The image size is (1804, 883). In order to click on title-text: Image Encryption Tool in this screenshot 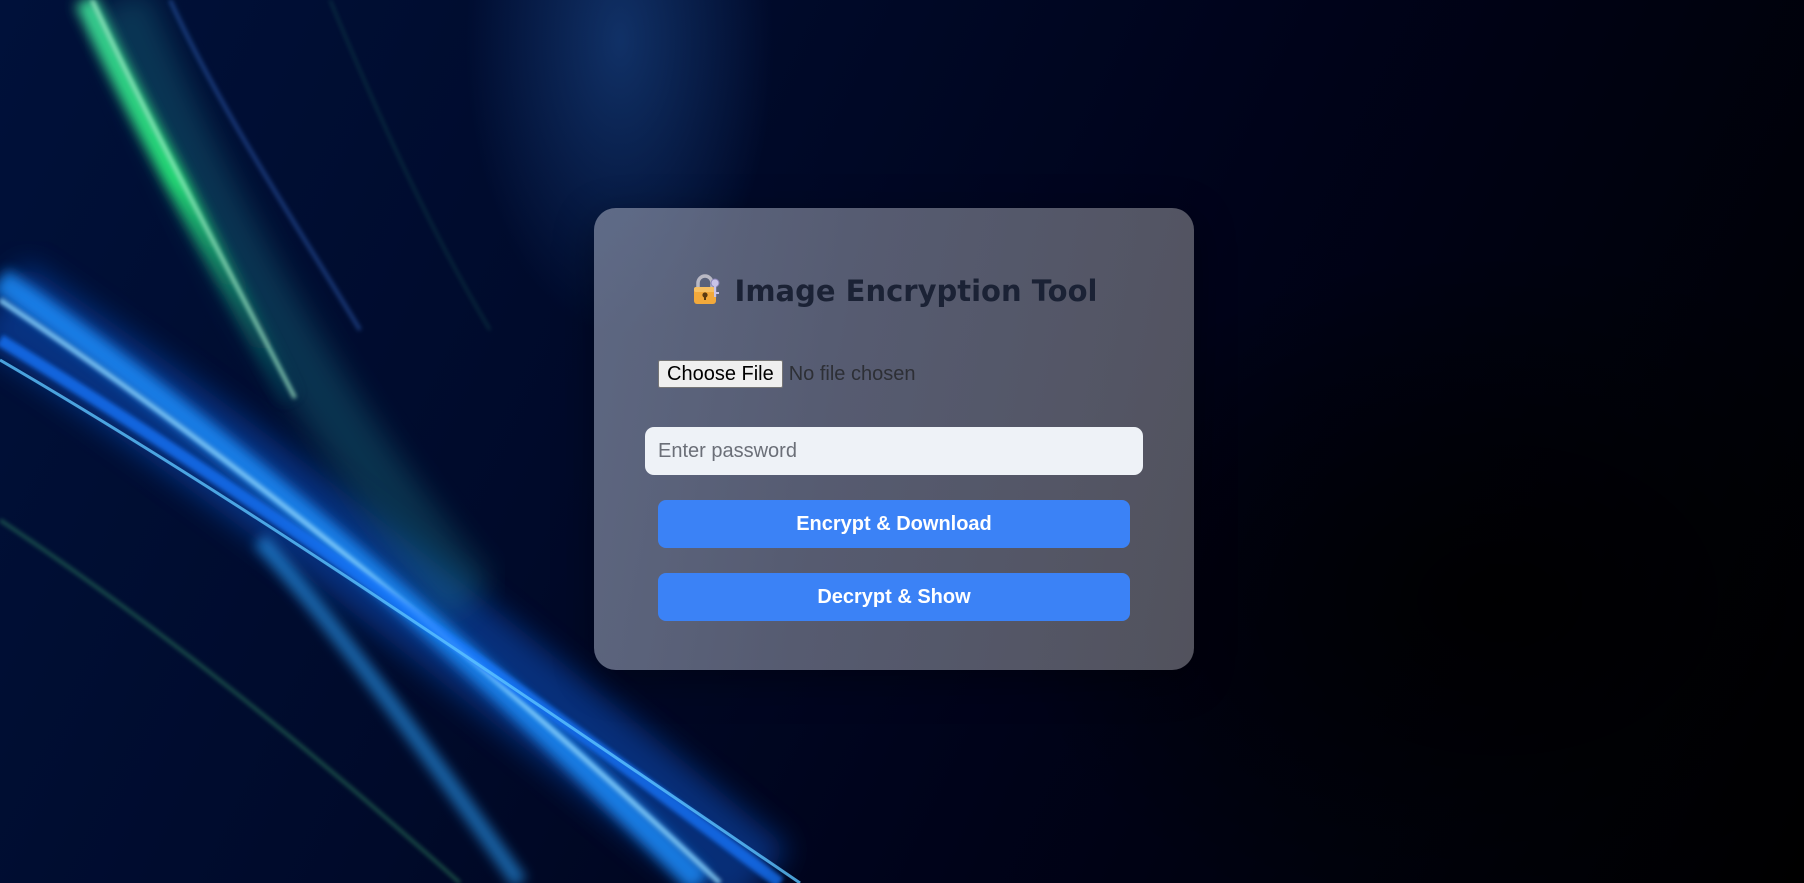, I will do `click(916, 291)`.